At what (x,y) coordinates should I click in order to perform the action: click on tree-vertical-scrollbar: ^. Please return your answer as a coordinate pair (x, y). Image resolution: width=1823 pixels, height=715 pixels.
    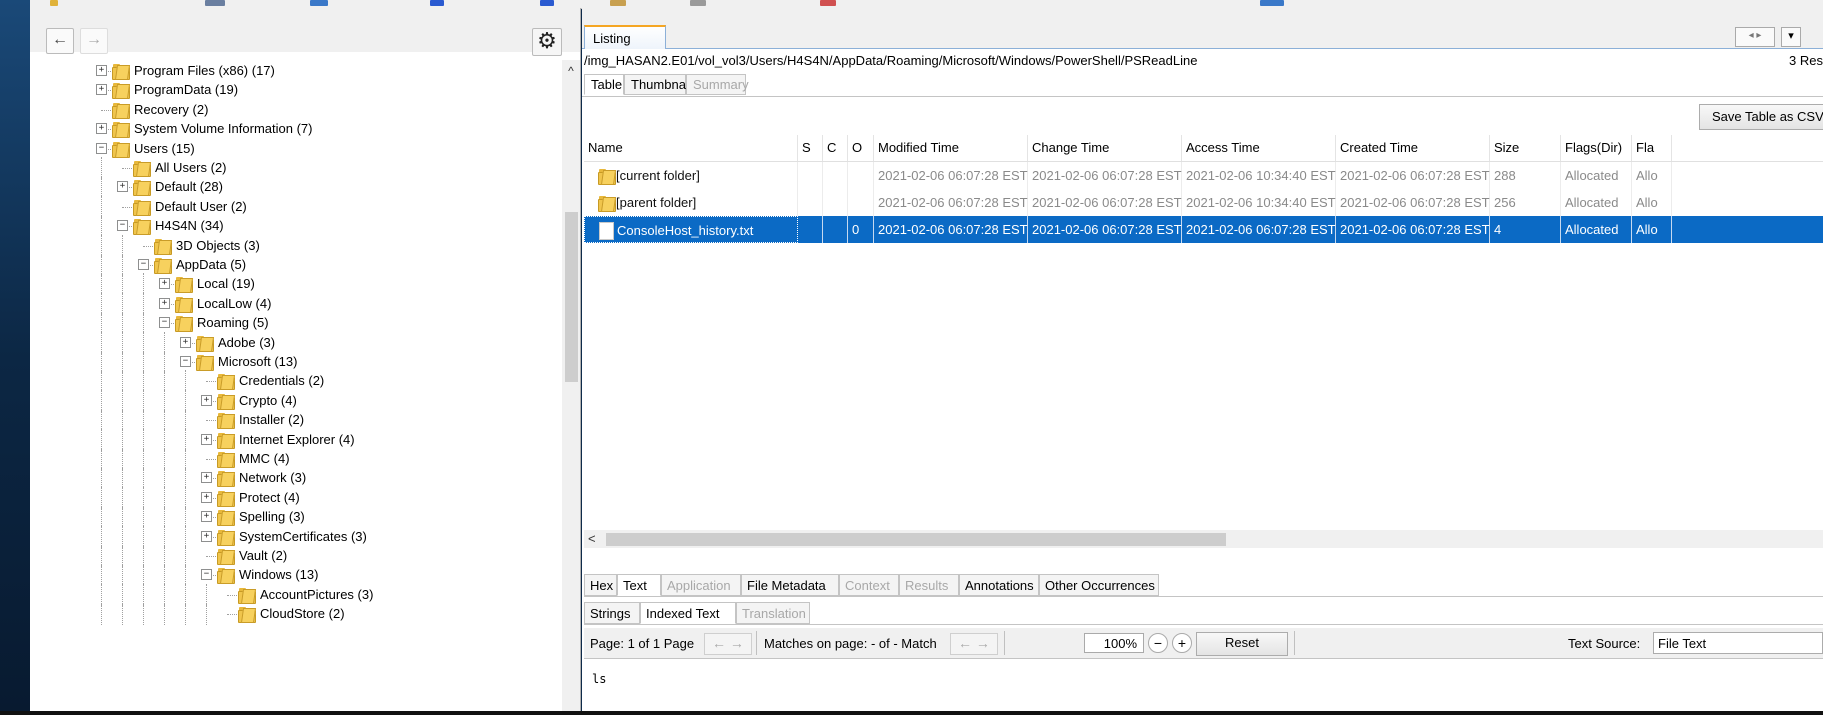
    Looking at the image, I should click on (571, 385).